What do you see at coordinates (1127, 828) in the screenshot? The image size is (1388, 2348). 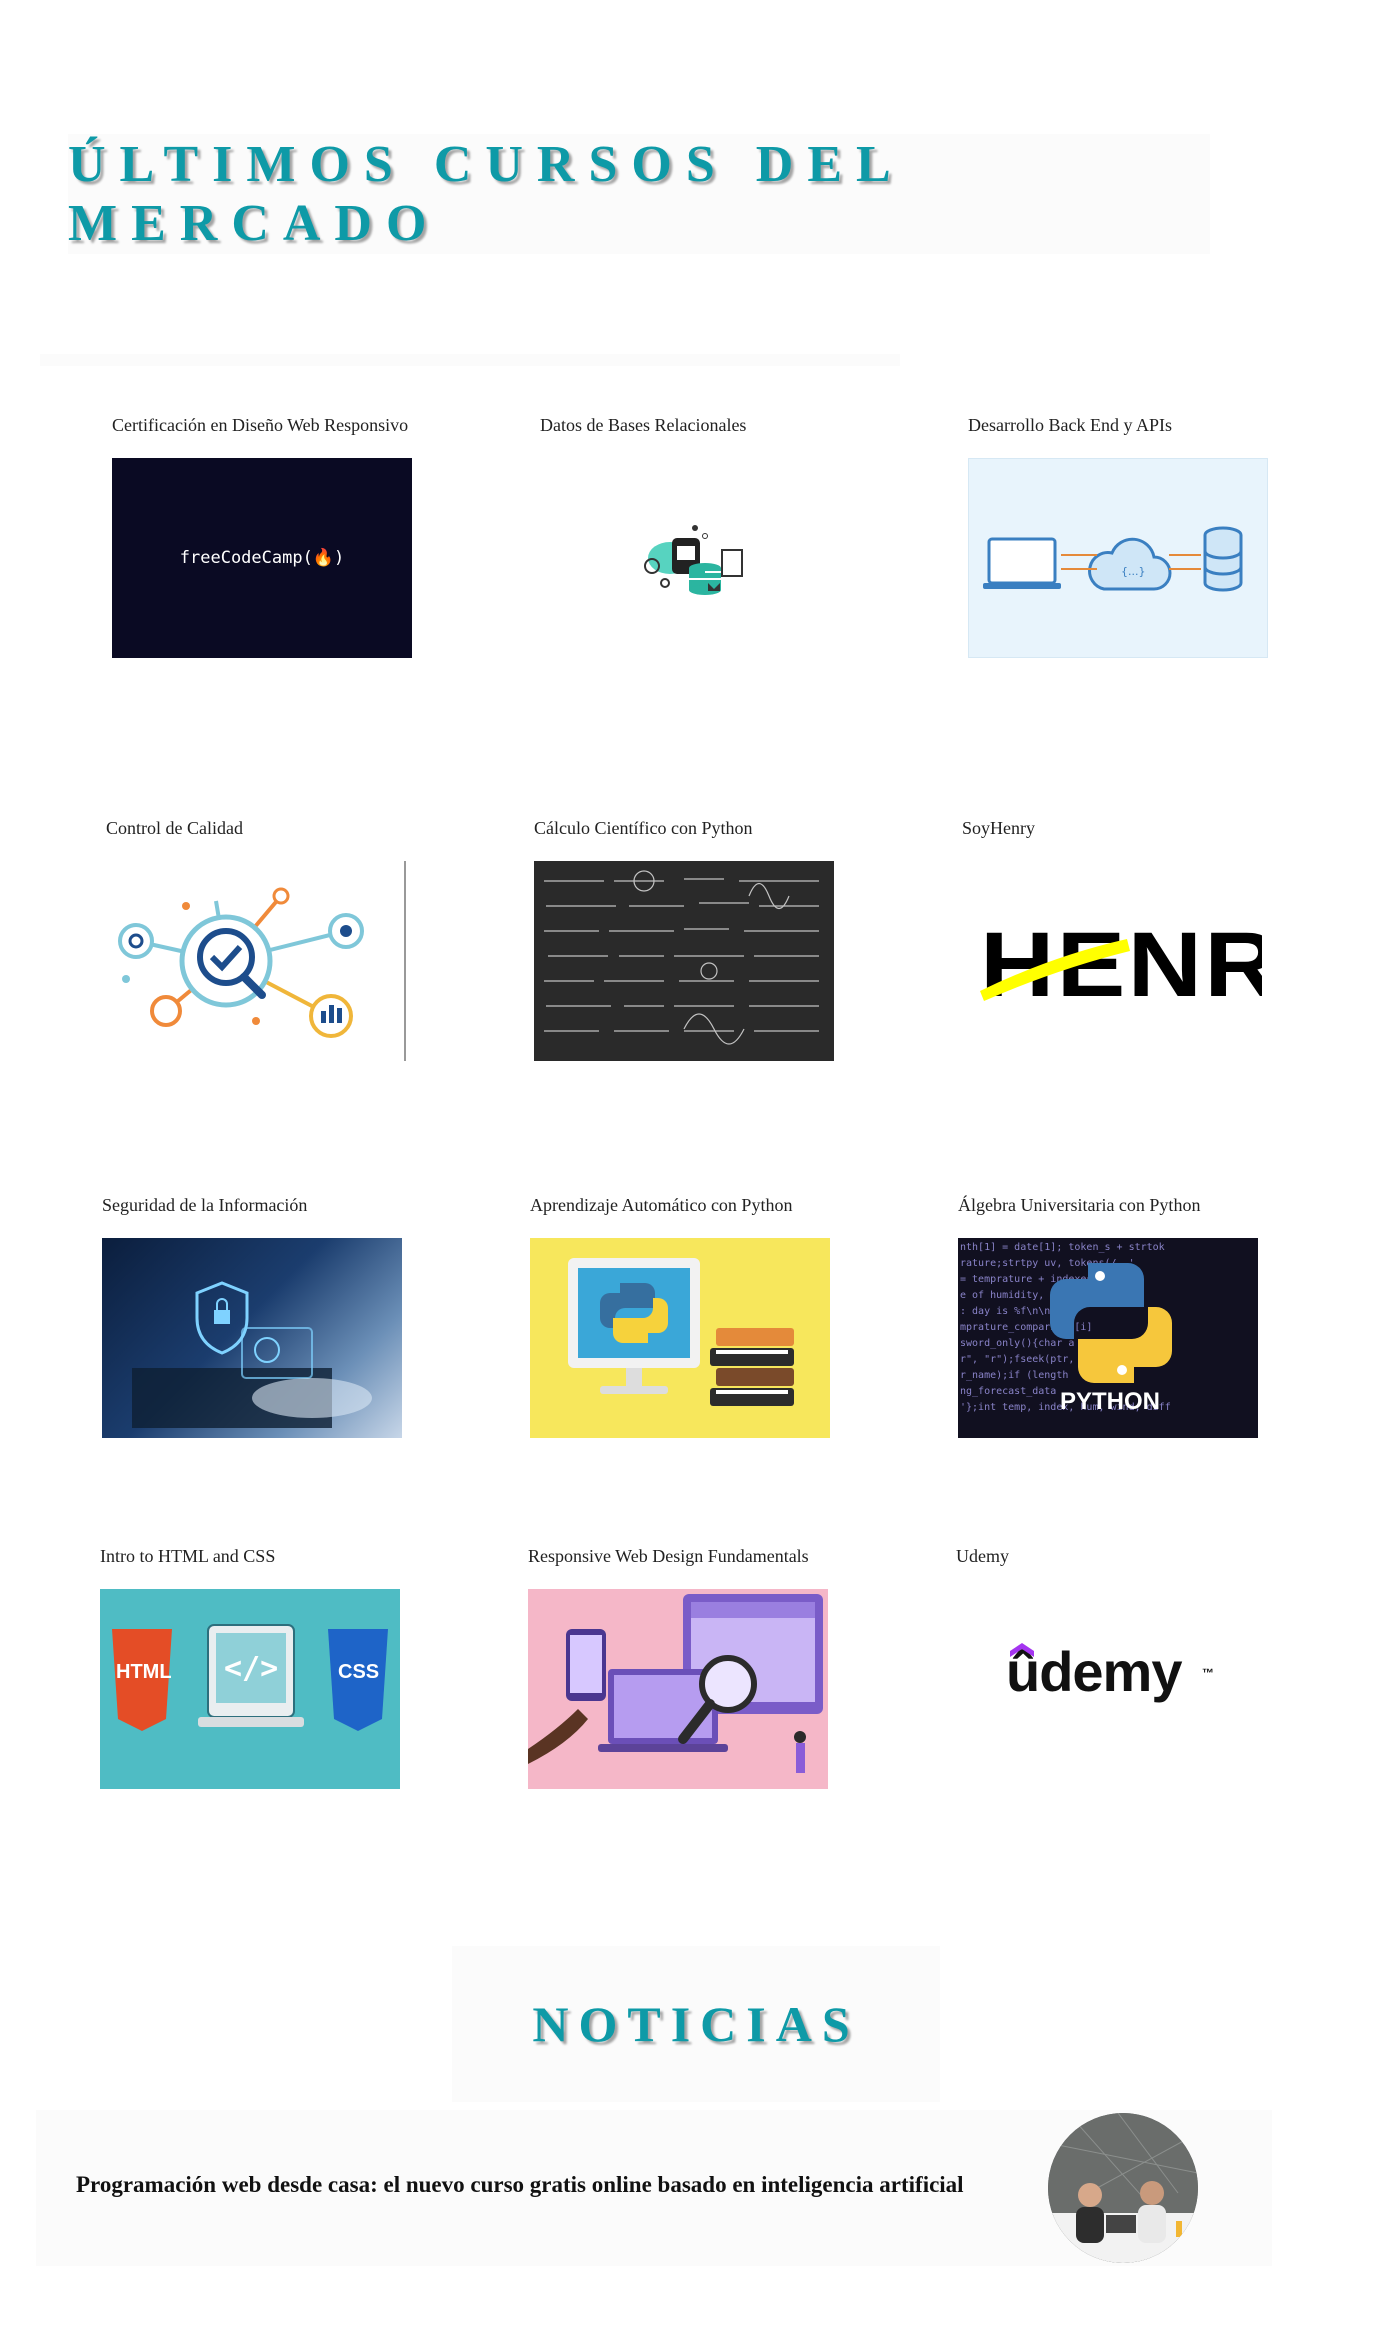 I see `course-title: SoyHenry` at bounding box center [1127, 828].